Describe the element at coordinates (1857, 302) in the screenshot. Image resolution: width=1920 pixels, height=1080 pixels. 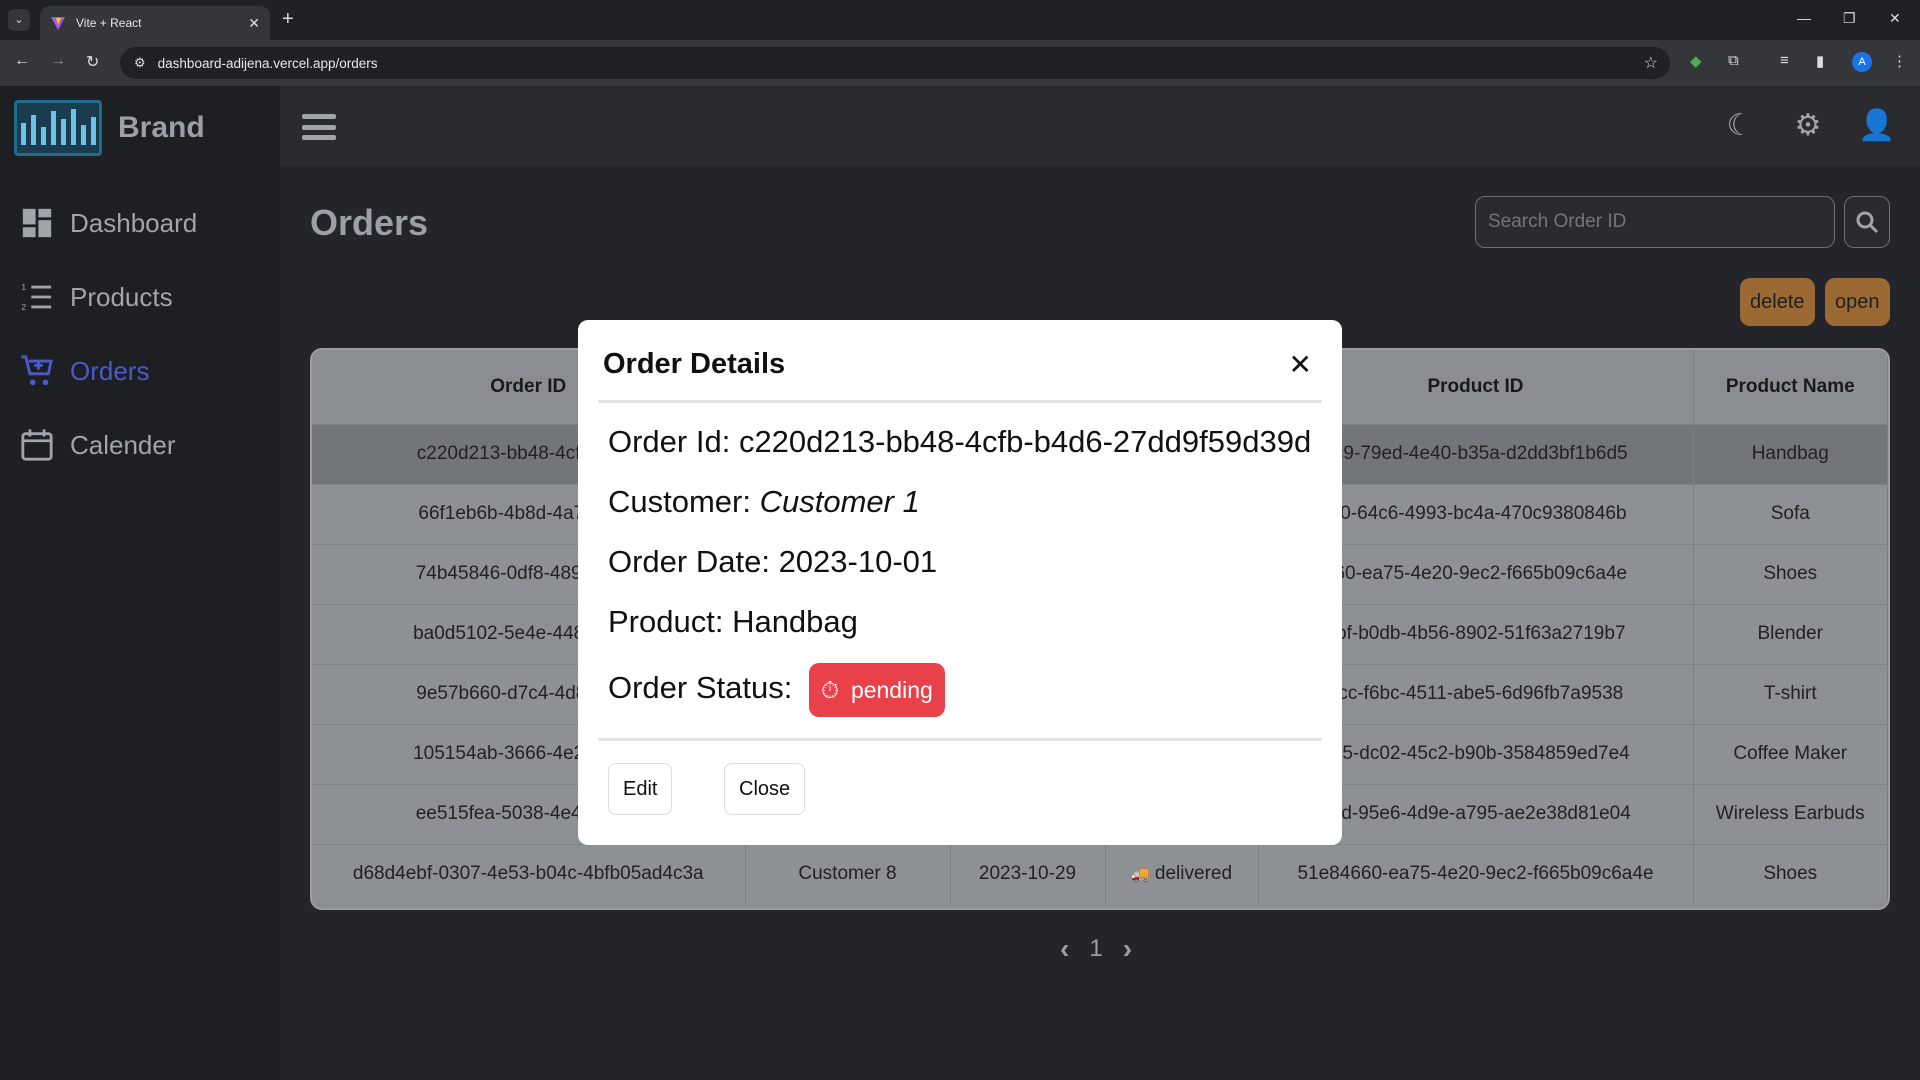
I see `open-button: open` at that location.